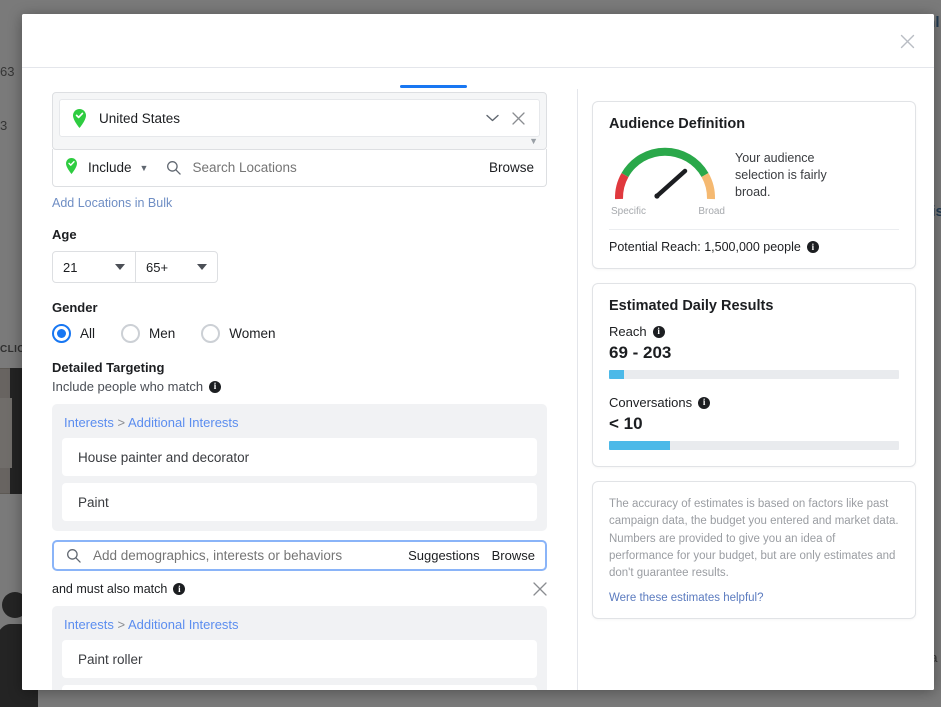 The image size is (941, 707). I want to click on suggestions-button: Suggestions, so click(444, 555).